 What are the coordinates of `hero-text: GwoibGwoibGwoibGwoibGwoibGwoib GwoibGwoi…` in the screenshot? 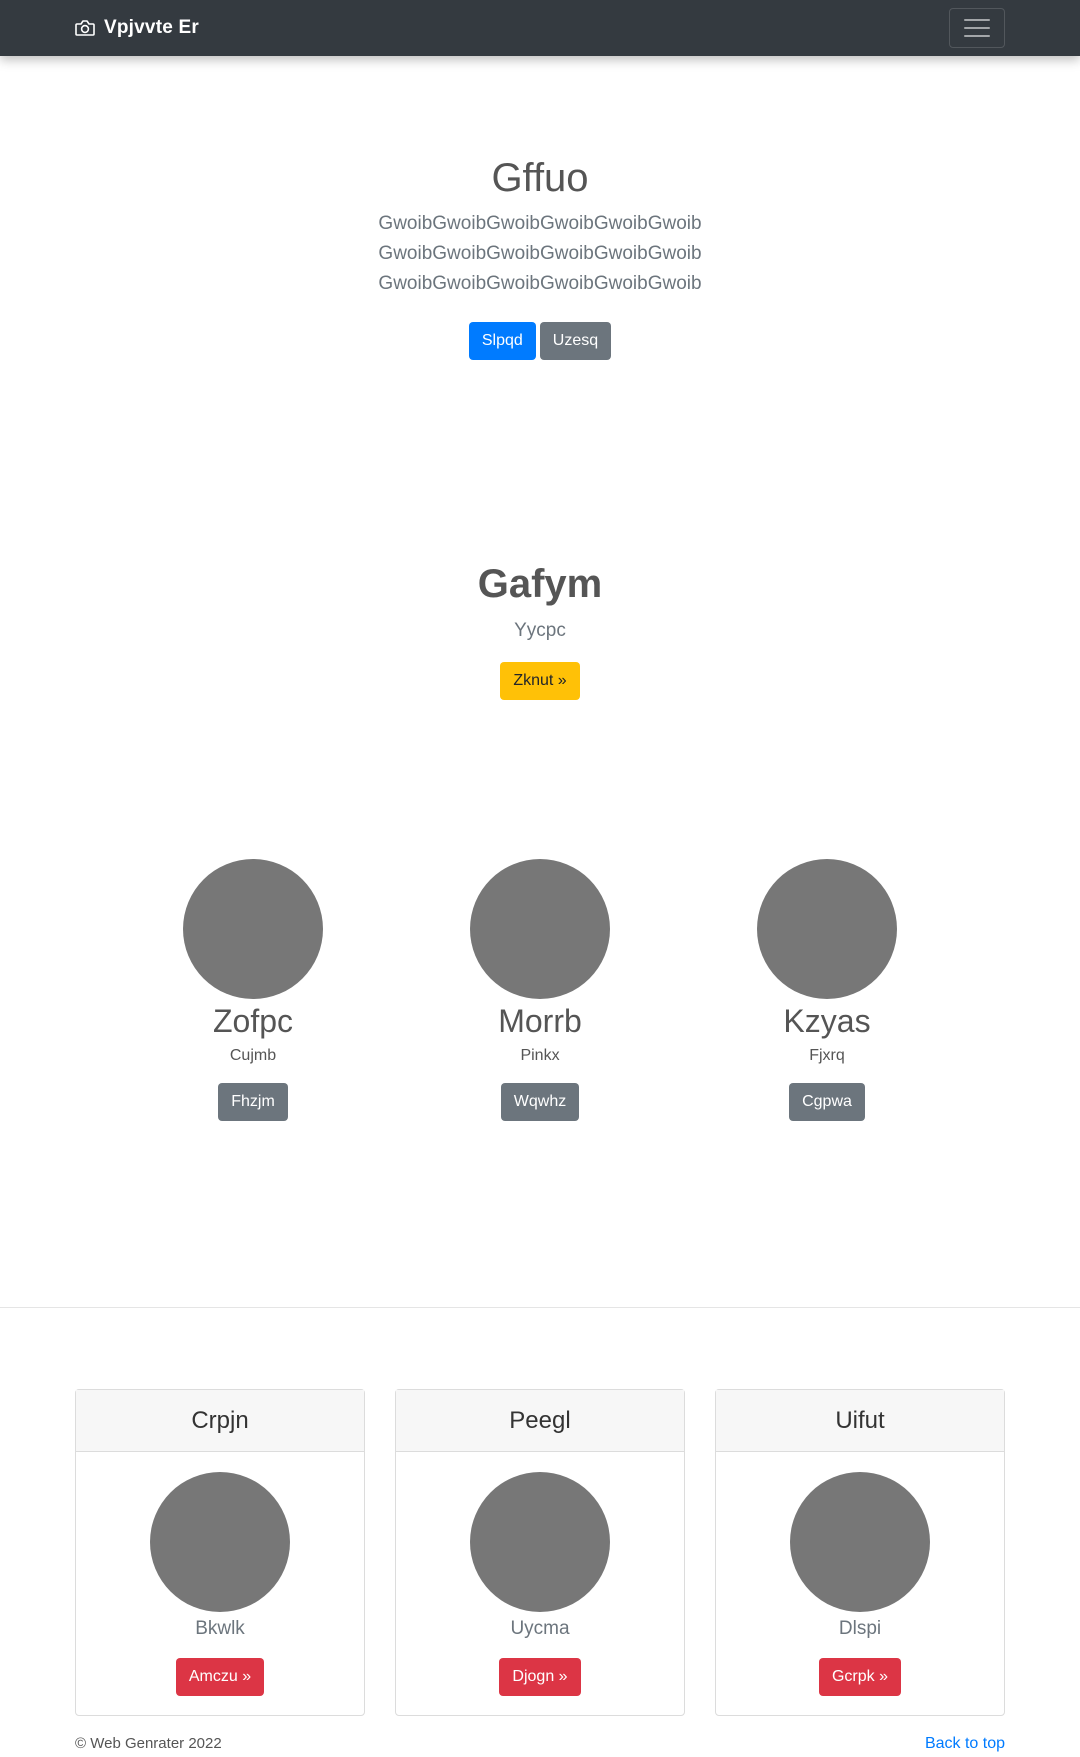 It's located at (540, 254).